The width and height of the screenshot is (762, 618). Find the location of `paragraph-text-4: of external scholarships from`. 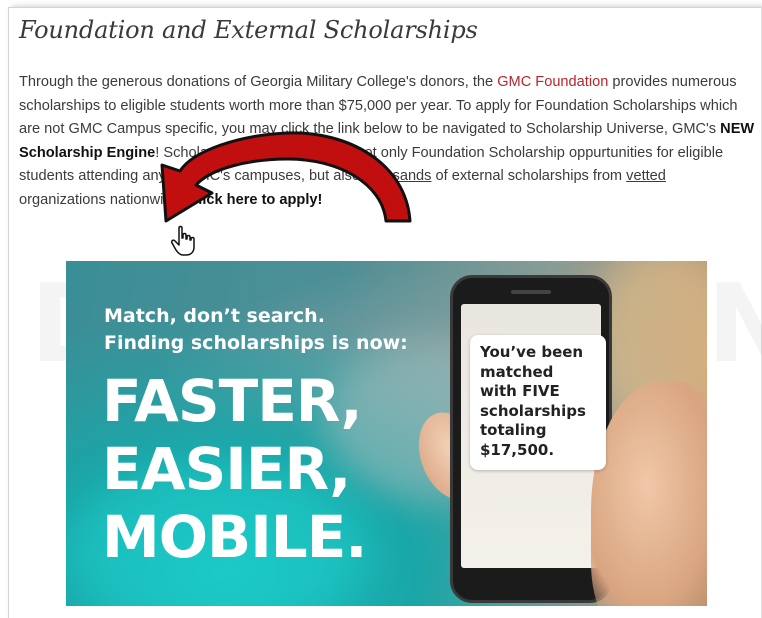

paragraph-text-4: of external scholarships from is located at coordinates (529, 176).